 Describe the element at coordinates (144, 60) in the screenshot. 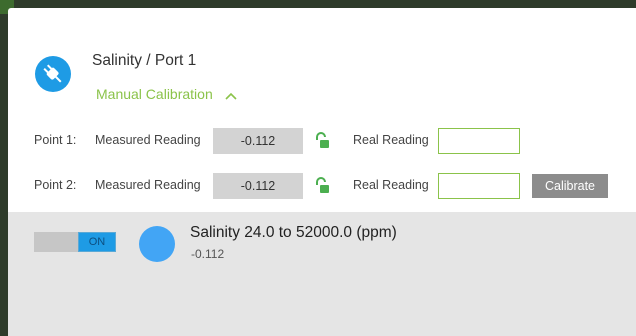

I see `page-title: Salinity / Port 1` at that location.